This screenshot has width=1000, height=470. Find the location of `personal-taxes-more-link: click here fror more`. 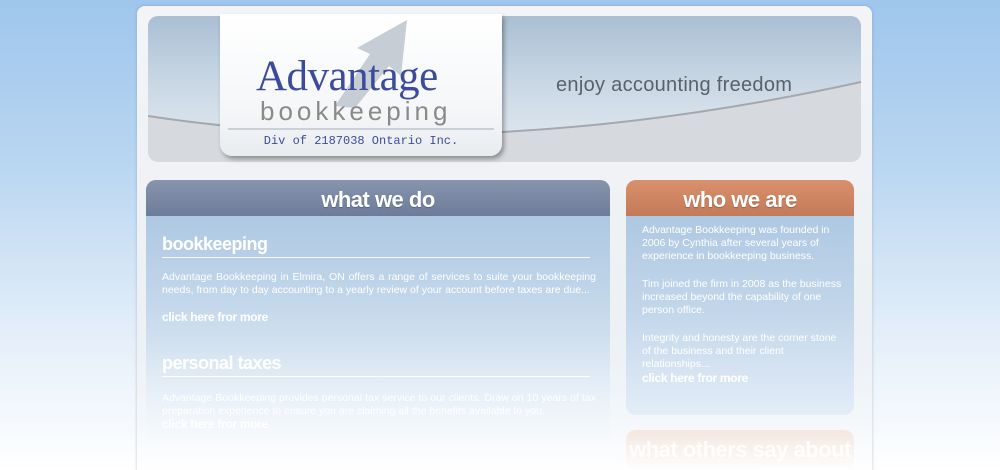

personal-taxes-more-link: click here fror more is located at coordinates (215, 424).